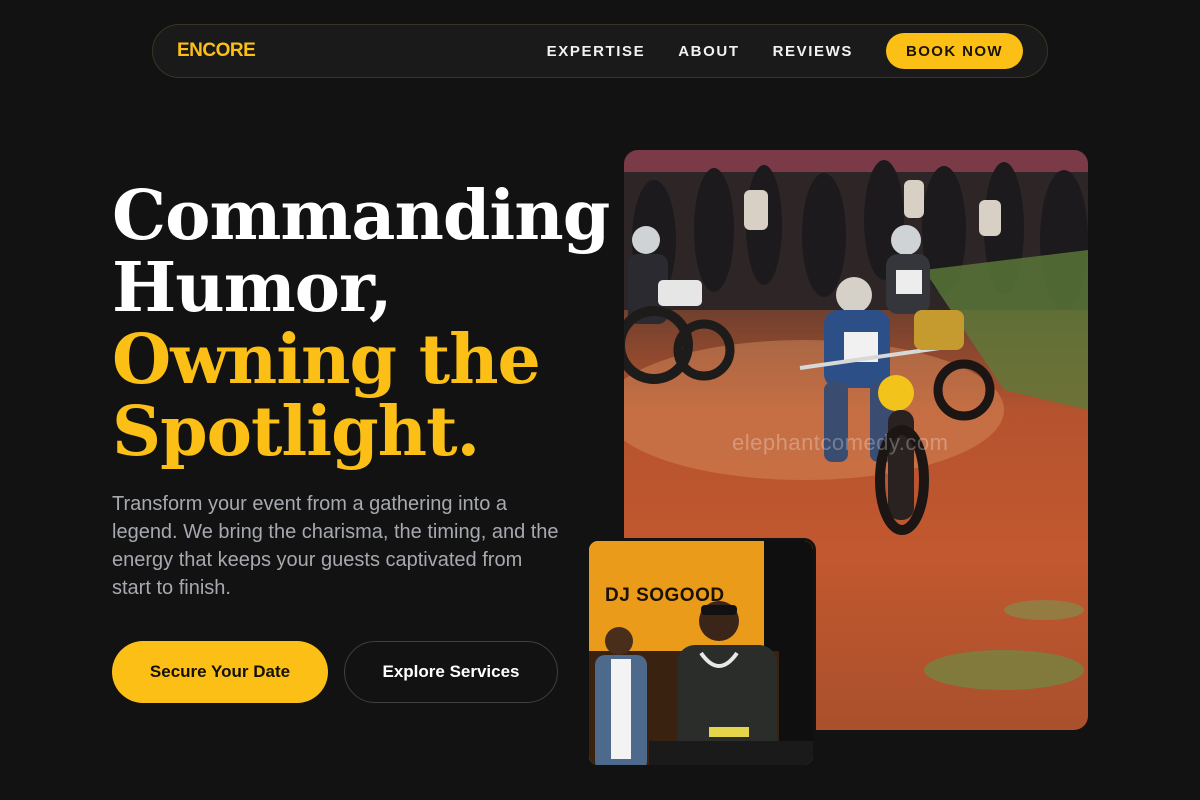 Image resolution: width=1200 pixels, height=800 pixels. Describe the element at coordinates (596, 51) in the screenshot. I see `nav-link-expertise: EXPERTISE` at that location.